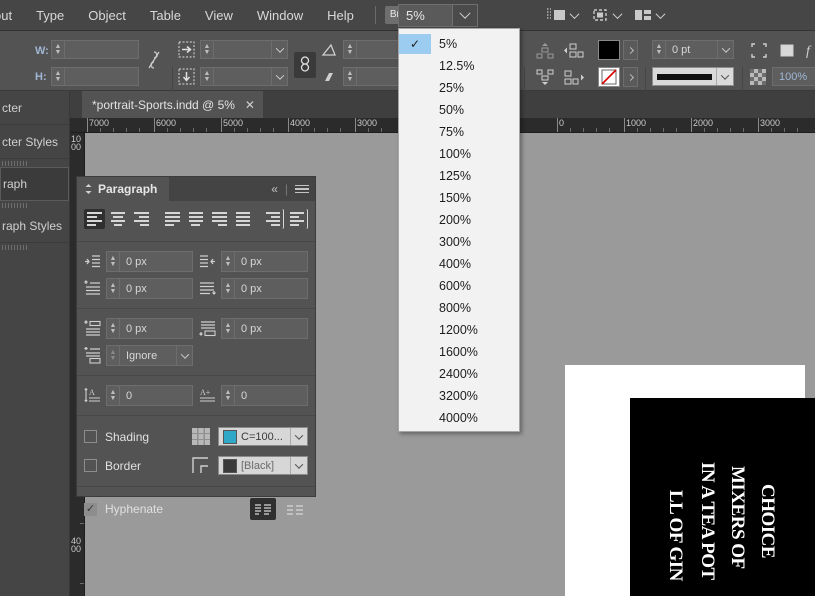  I want to click on align-right-button, so click(141, 219).